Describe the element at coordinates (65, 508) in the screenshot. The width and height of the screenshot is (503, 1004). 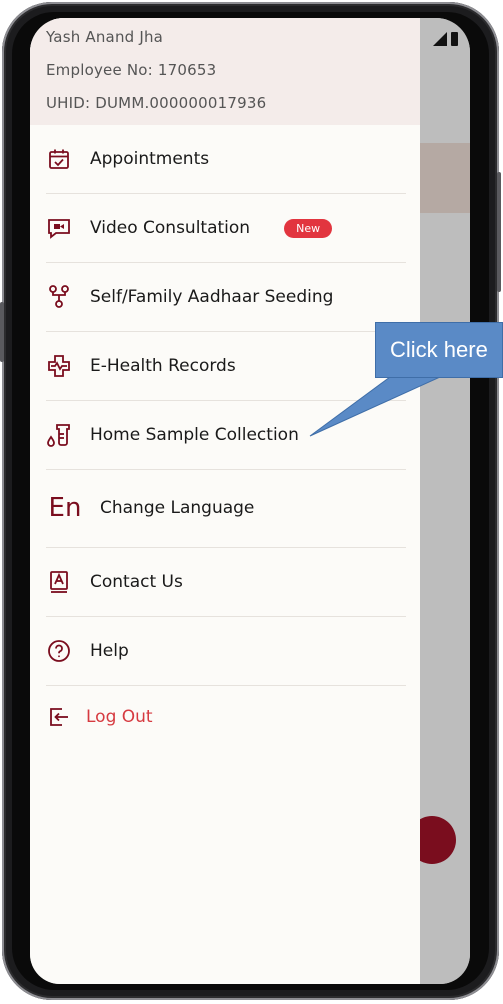
I see `language-en-icon: En` at that location.